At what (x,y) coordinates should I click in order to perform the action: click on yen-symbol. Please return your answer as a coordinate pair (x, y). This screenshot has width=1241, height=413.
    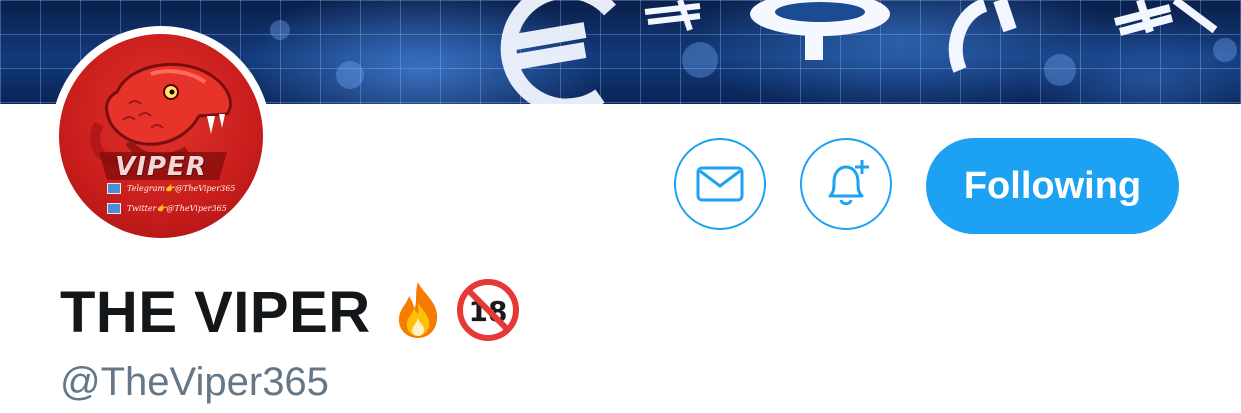
    Looking at the image, I should click on (1166, 18).